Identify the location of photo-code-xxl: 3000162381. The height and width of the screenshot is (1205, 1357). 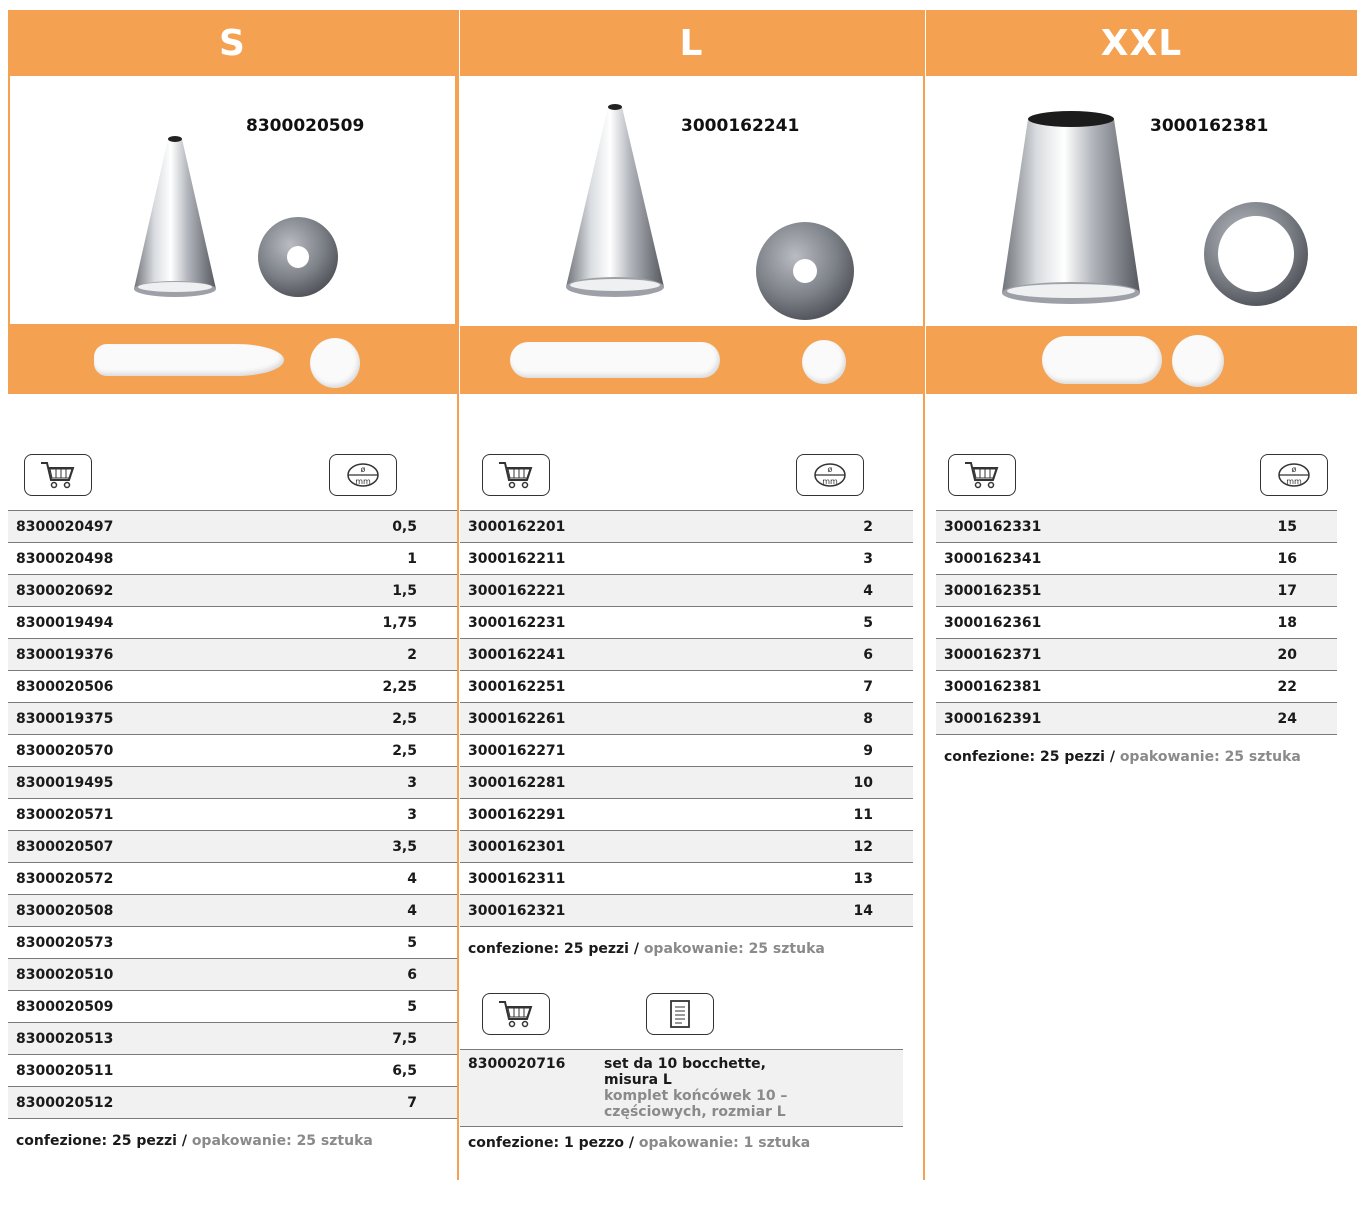
(1209, 126).